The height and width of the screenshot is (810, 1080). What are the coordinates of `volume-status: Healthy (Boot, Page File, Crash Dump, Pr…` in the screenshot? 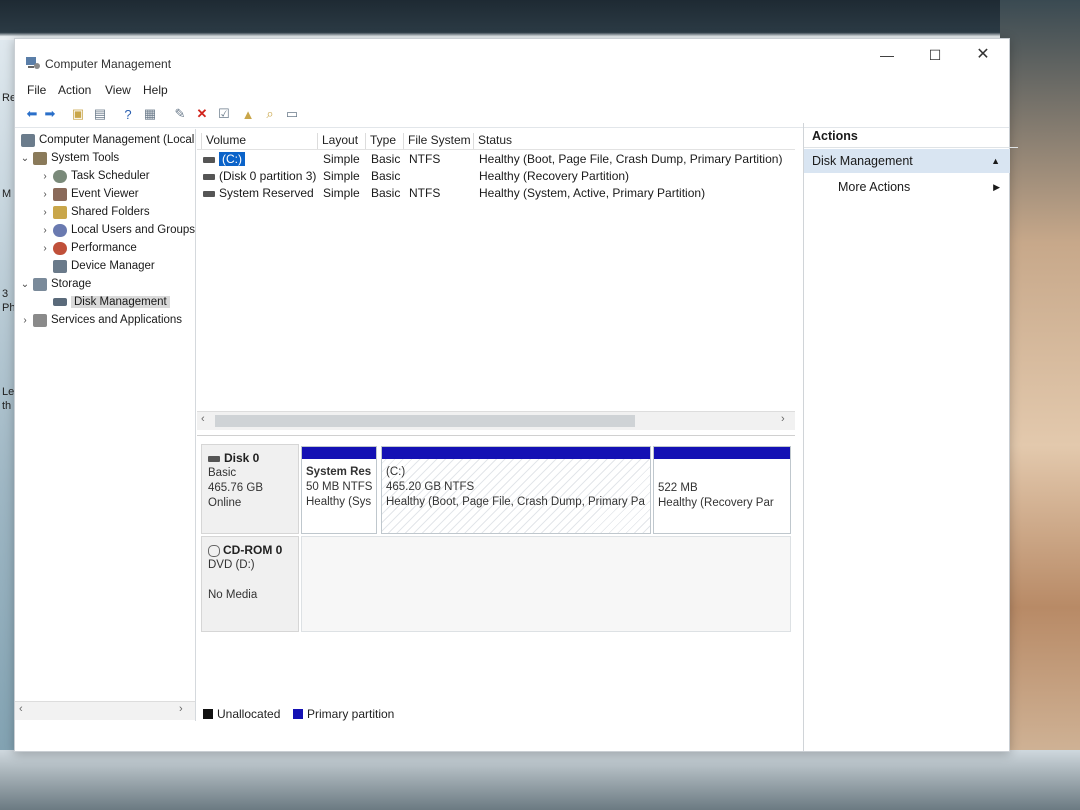 It's located at (631, 159).